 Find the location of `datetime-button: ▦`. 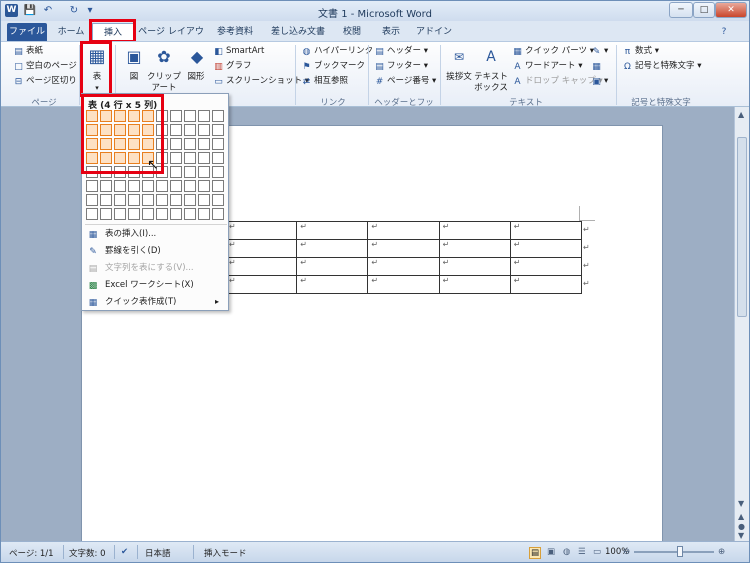

datetime-button: ▦ is located at coordinates (597, 66).